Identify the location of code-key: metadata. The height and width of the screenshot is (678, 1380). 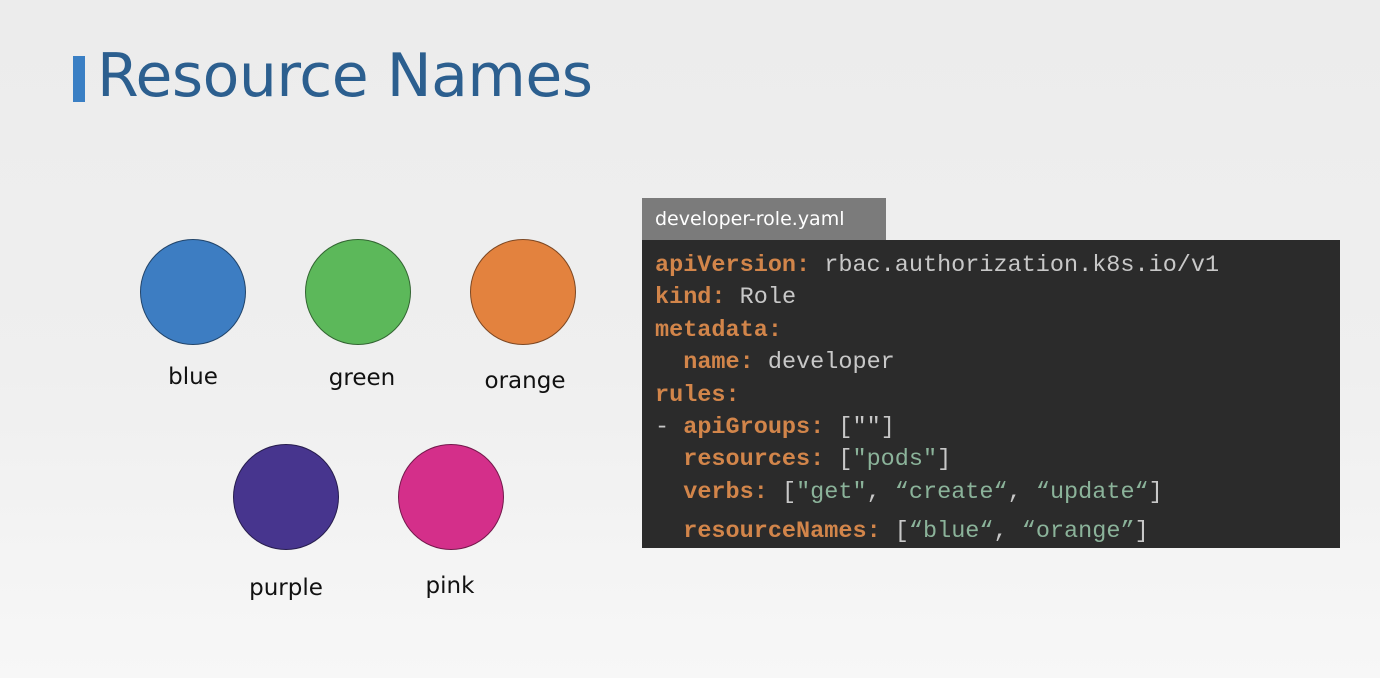
(711, 330).